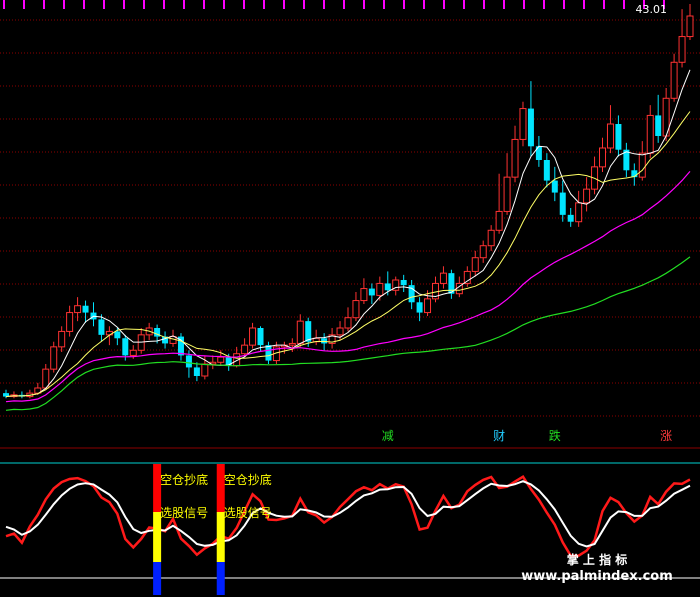 This screenshot has width=700, height=597. Describe the element at coordinates (212, 529) in the screenshot. I see `buy-signals: 空仓抄底选股信号 空仓抄底选股信号` at that location.